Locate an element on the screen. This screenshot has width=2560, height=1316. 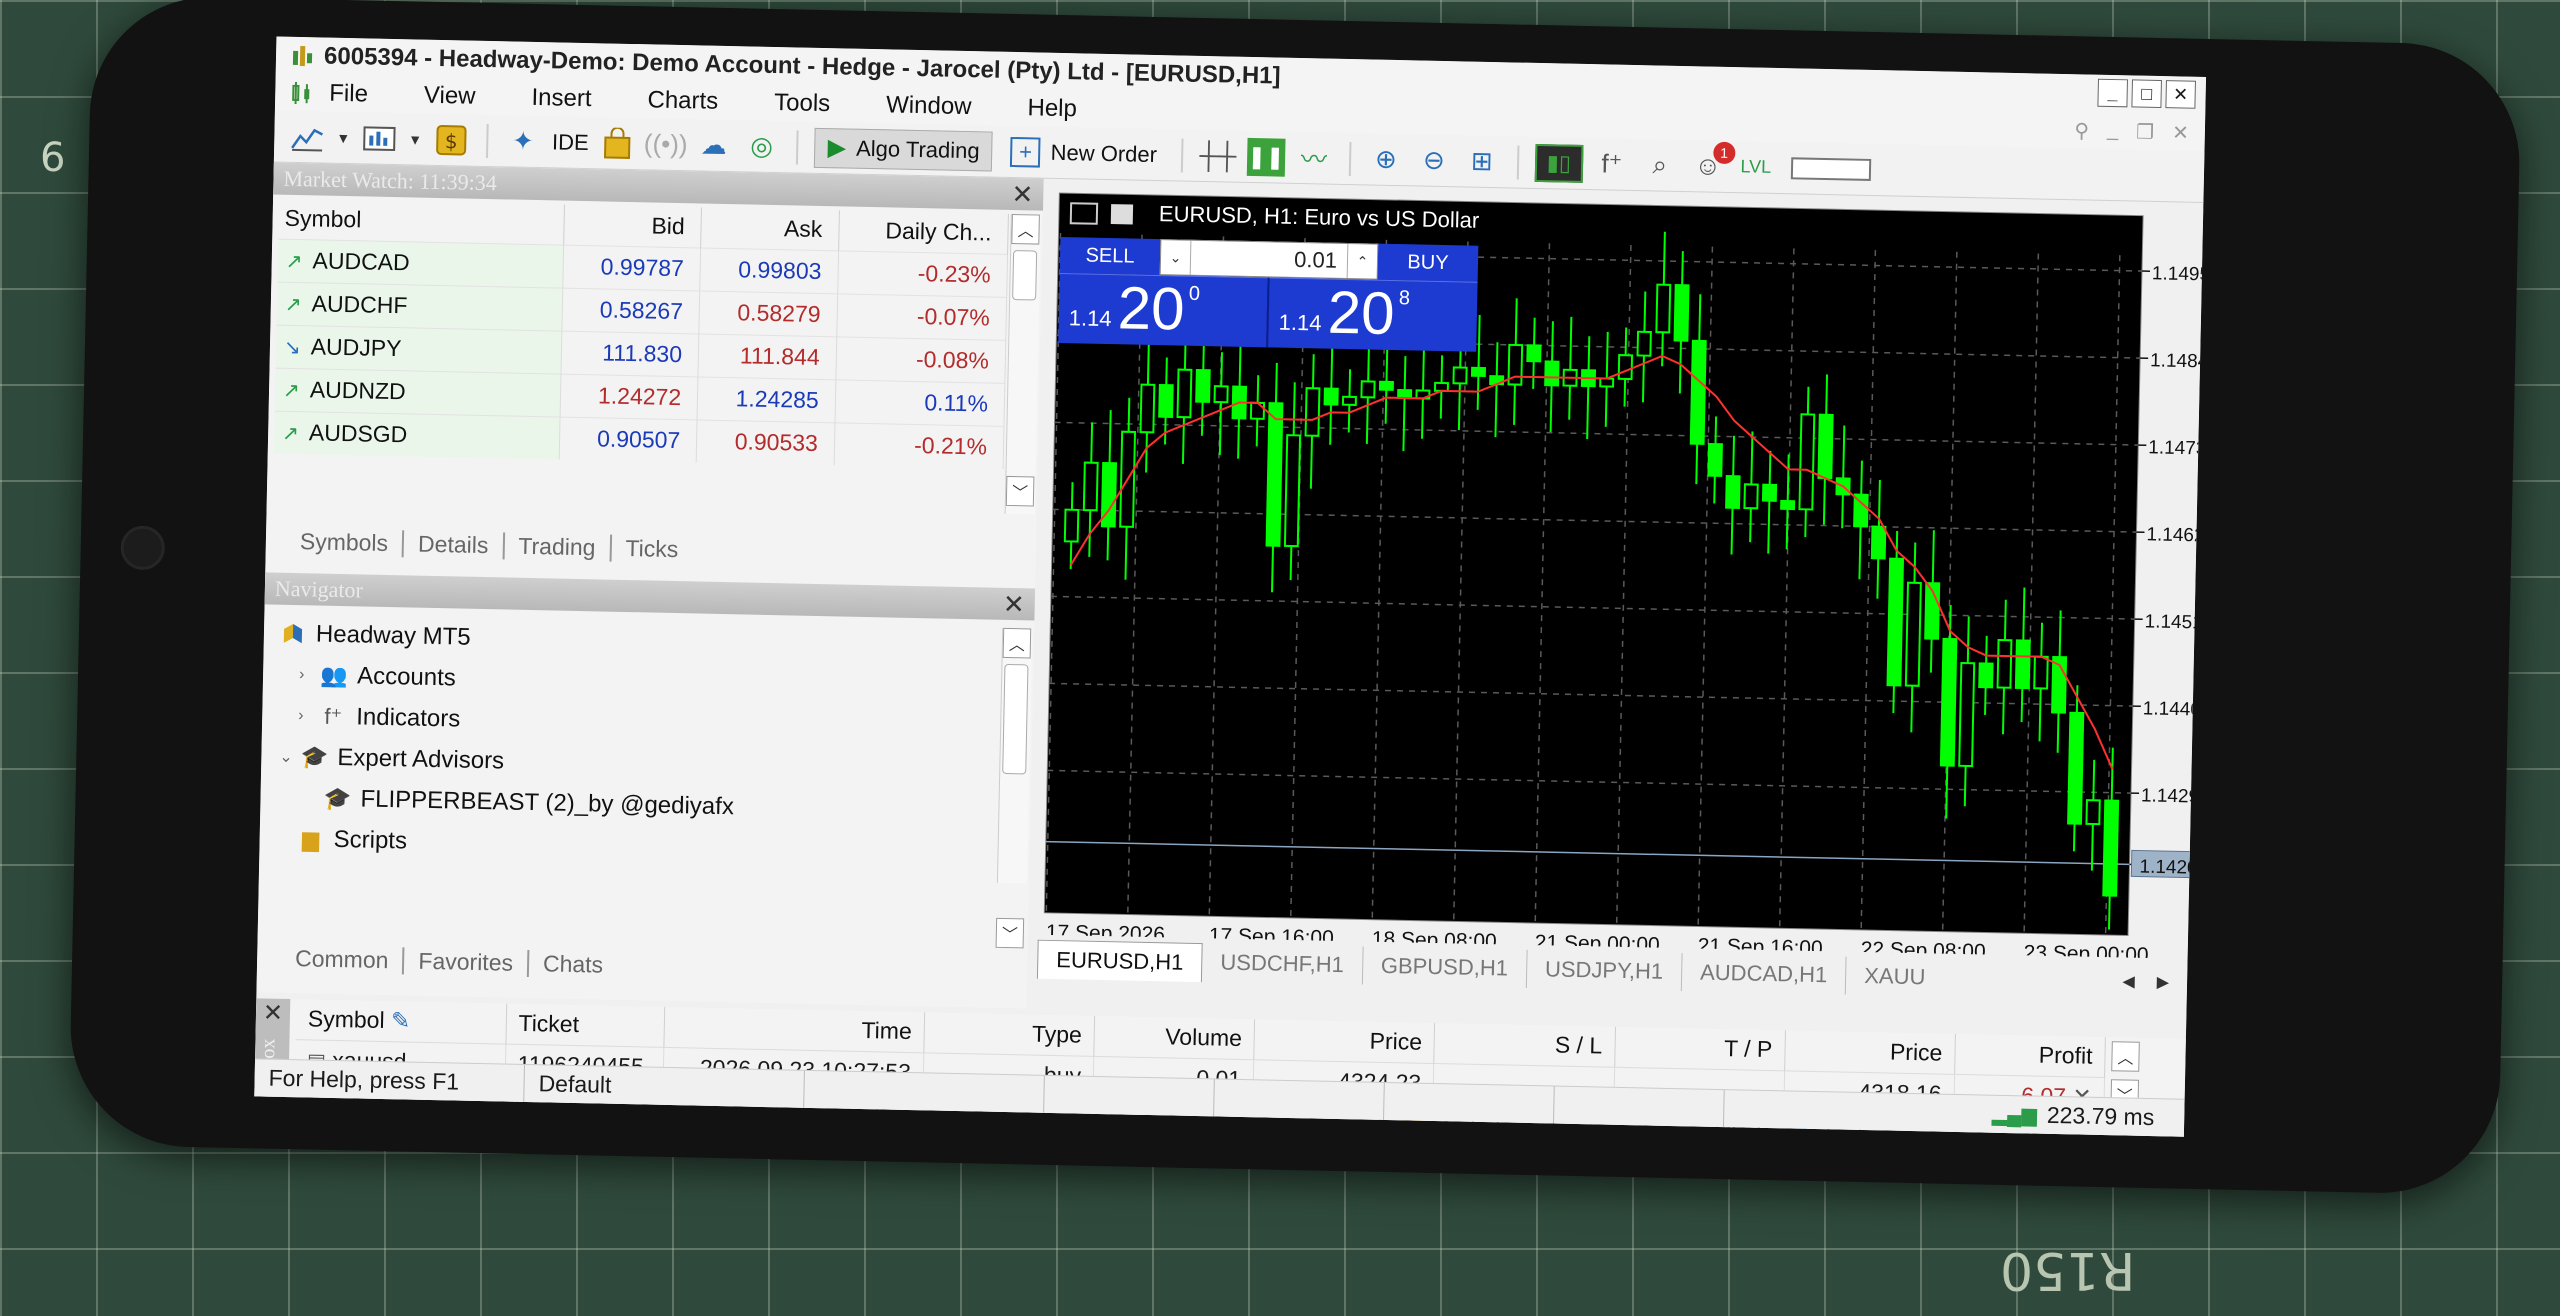
menu-charts: Charts is located at coordinates (682, 100).